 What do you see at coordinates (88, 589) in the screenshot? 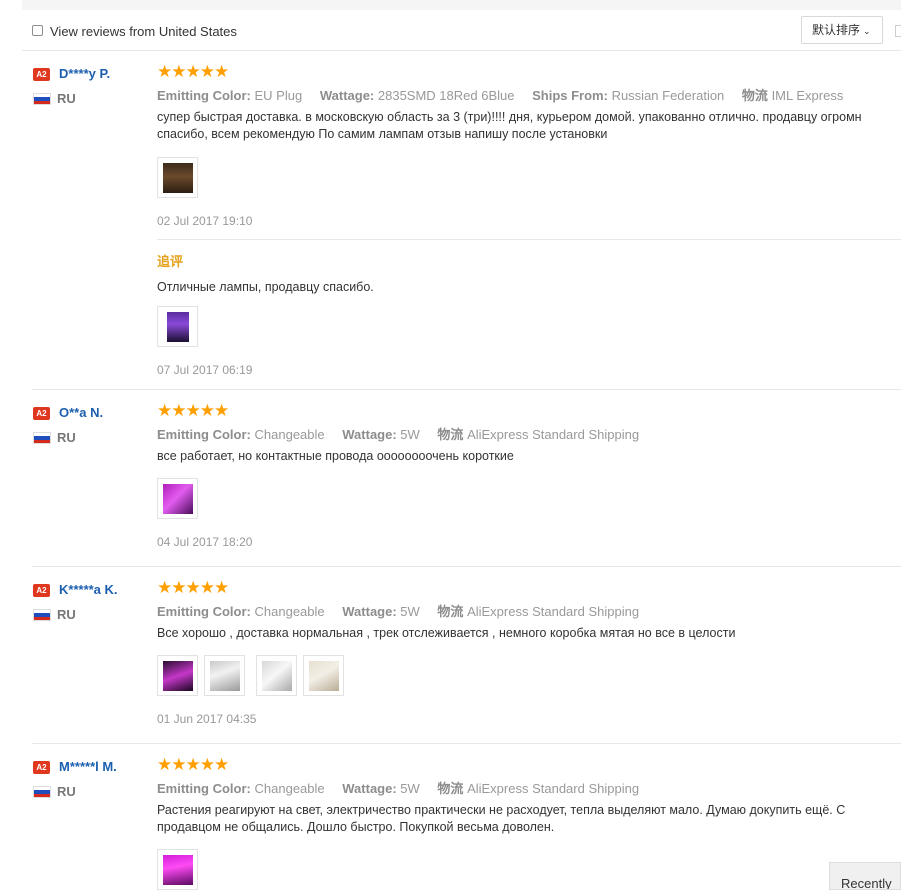
I see `reviewer-name: K*****a K.` at bounding box center [88, 589].